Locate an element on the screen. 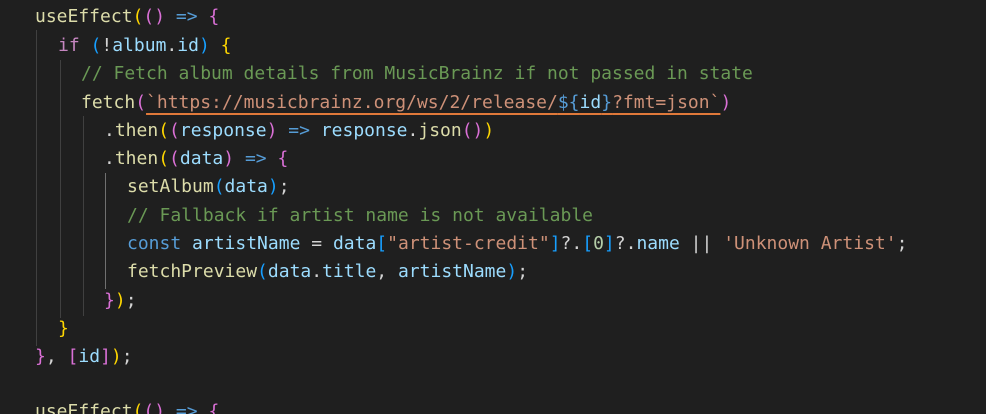 This screenshot has height=414, width=986. code-line-2: if (!album.id) { is located at coordinates (144, 46).